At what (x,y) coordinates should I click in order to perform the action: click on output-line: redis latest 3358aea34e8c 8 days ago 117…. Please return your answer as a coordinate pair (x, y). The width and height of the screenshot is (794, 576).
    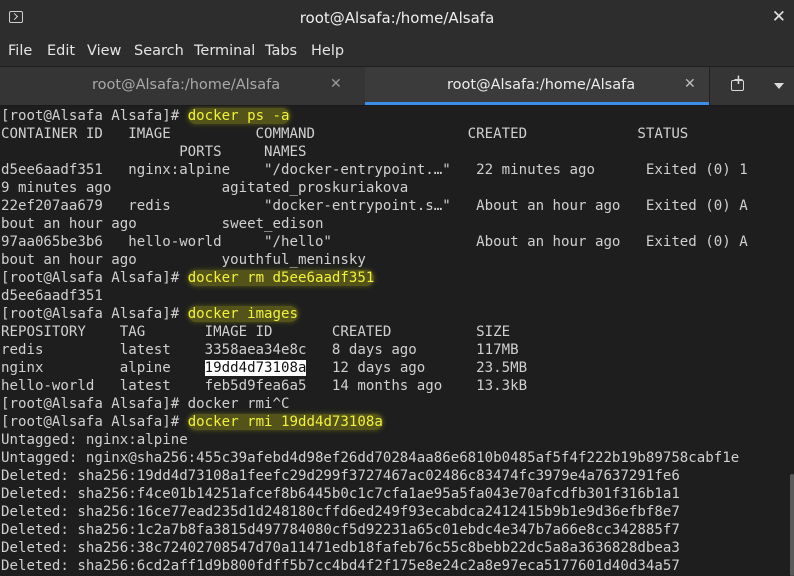
    Looking at the image, I should click on (260, 350).